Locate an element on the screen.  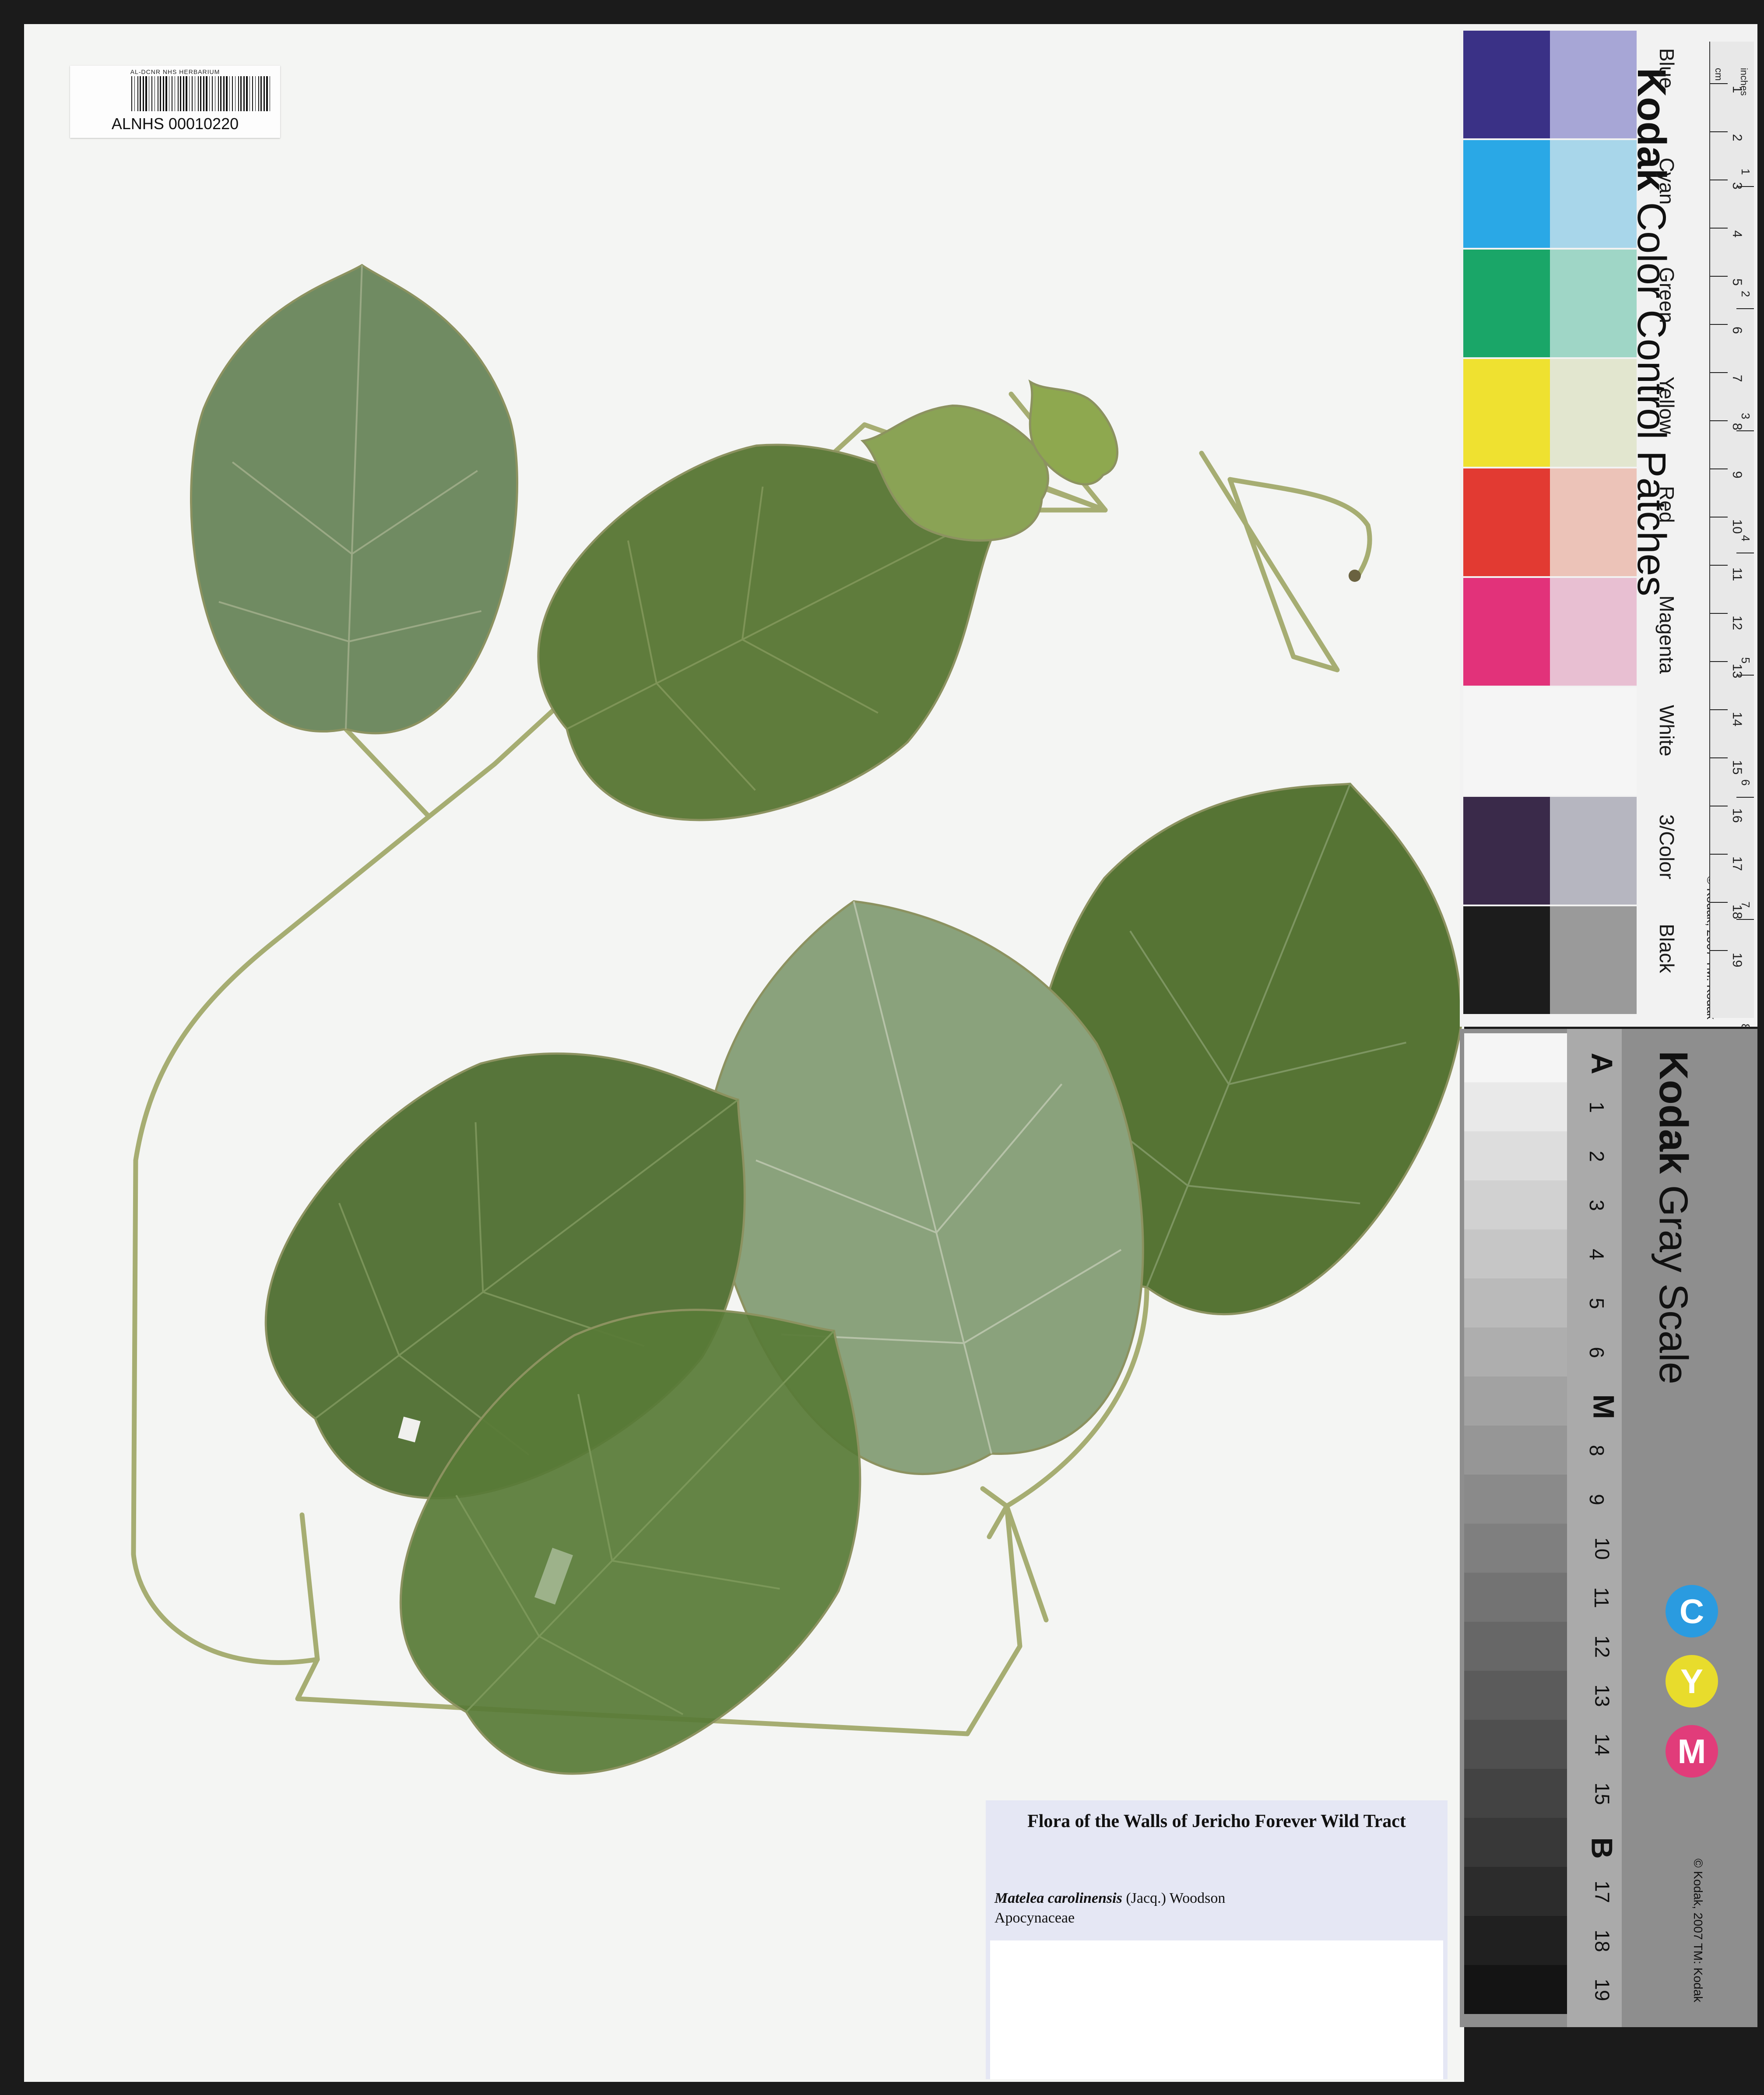
gray-step-label: 3 is located at coordinates (1596, 1205).